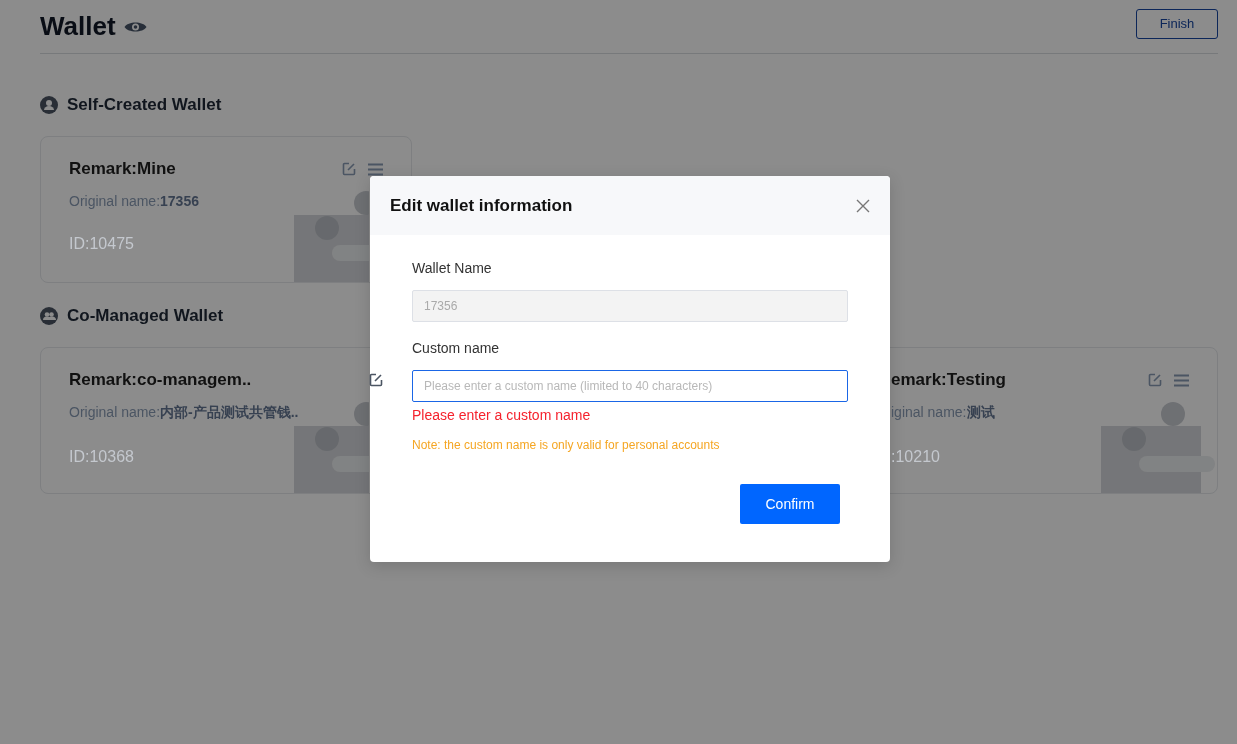 This screenshot has height=744, width=1237. What do you see at coordinates (160, 380) in the screenshot?
I see `wallet-remark: Remark:co-managem..` at bounding box center [160, 380].